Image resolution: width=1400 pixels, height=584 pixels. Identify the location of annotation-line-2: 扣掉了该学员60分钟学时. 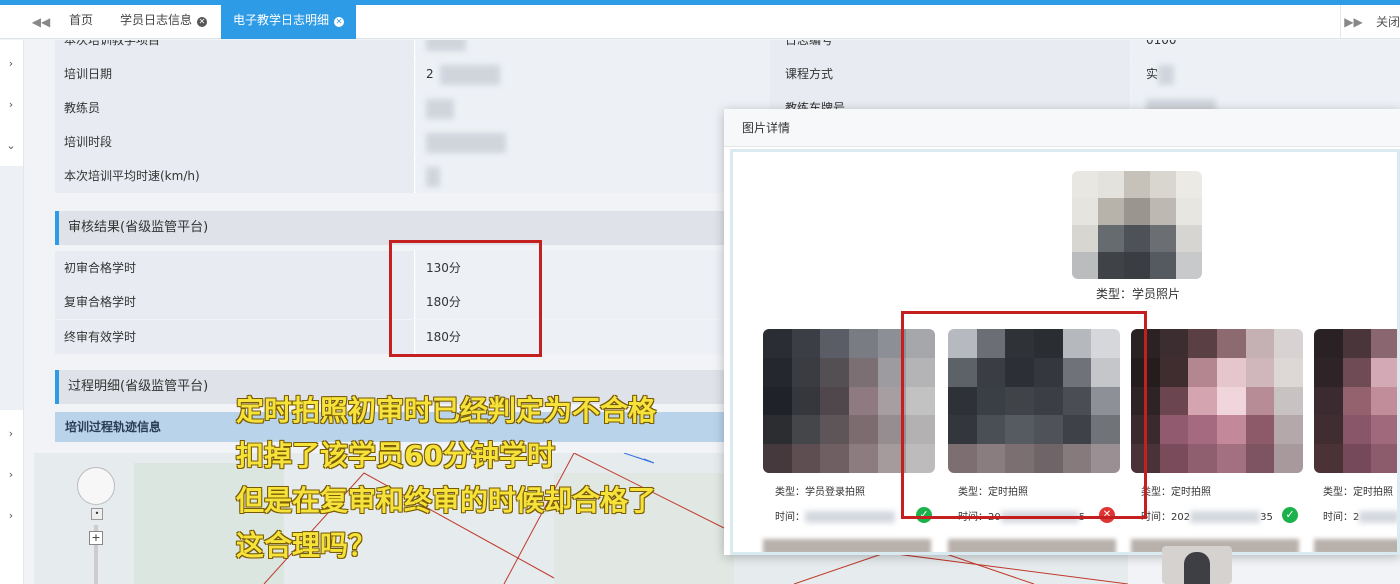
(395, 455).